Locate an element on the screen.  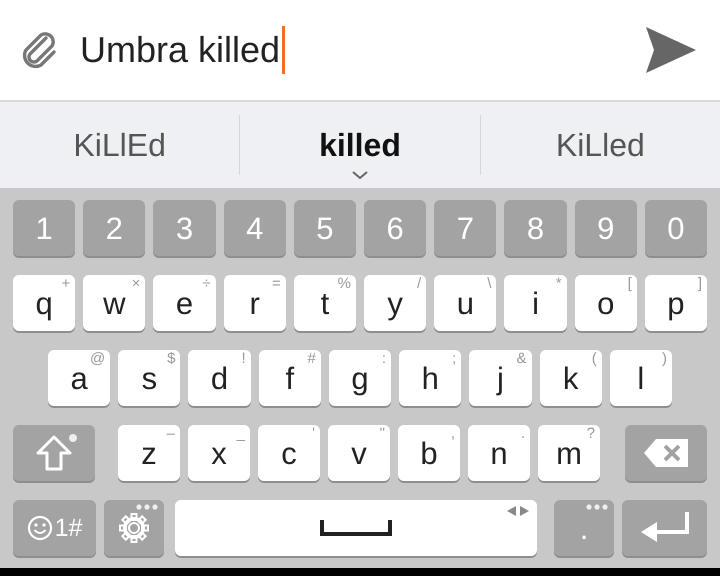
key-hint: & is located at coordinates (521, 358).